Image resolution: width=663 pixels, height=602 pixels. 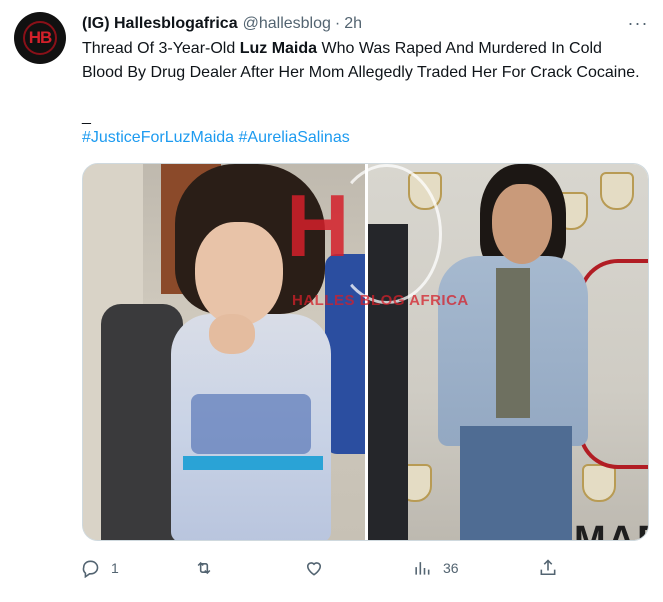 I want to click on tweet-dash: _, so click(x=86, y=116).